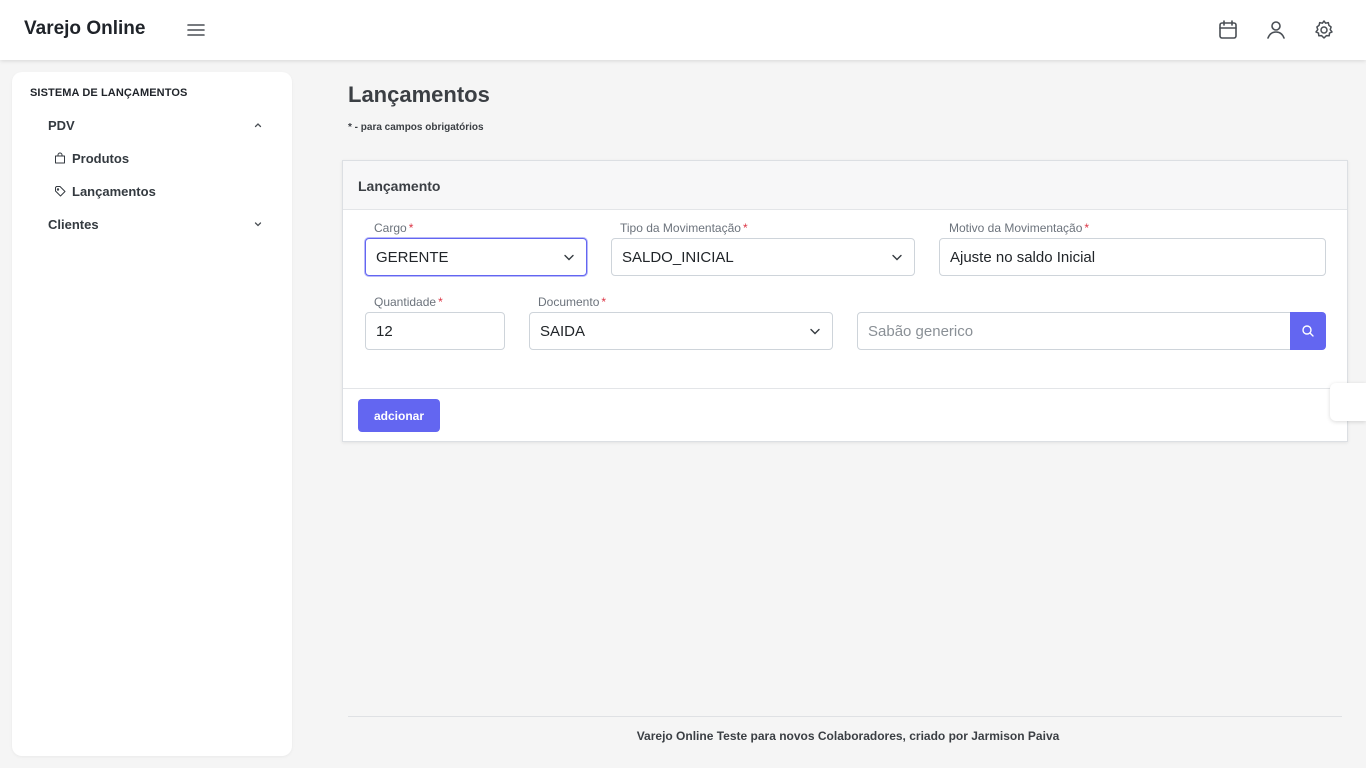  I want to click on cargo-label-text: Cargo, so click(390, 228).